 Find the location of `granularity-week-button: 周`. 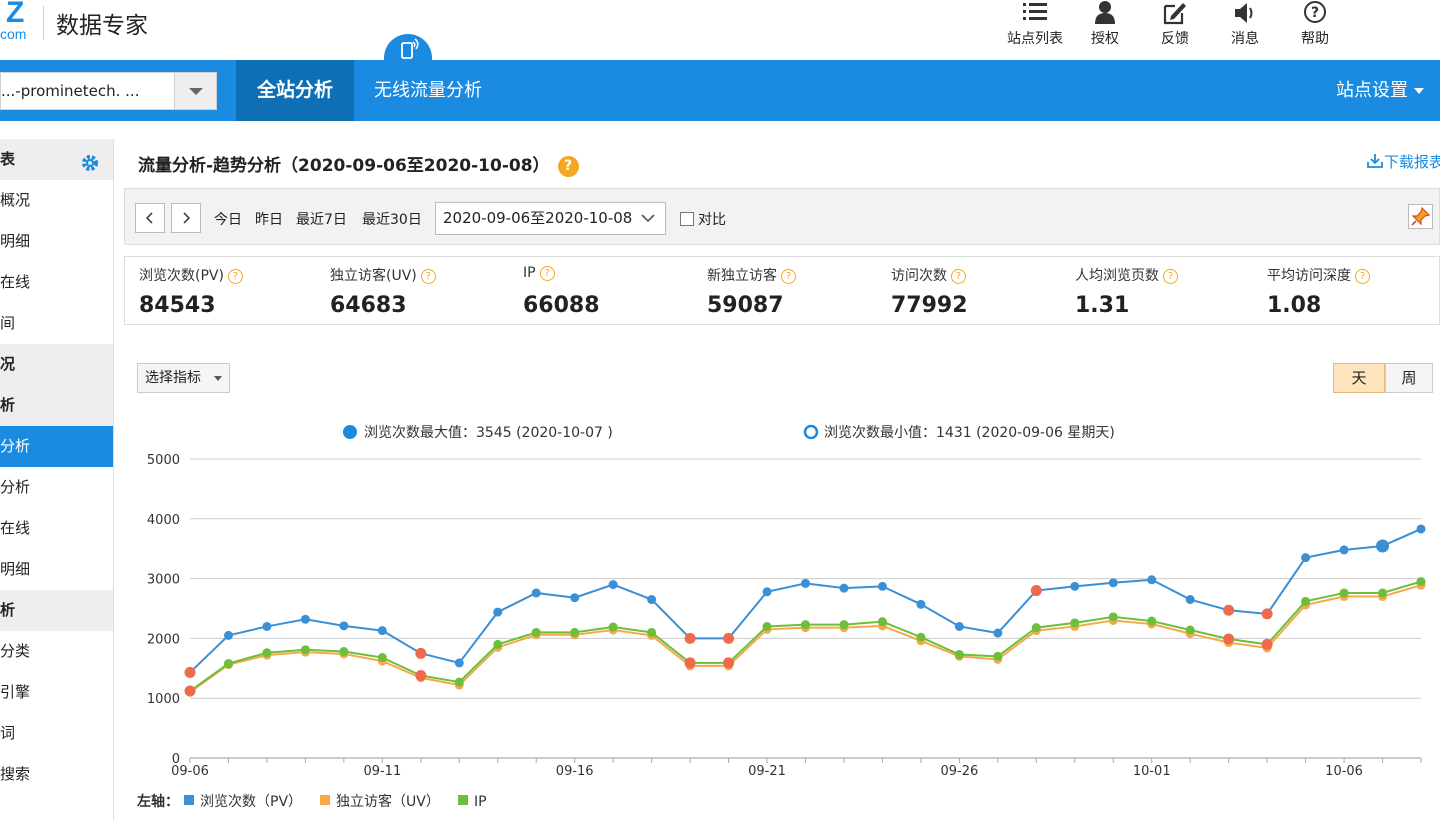

granularity-week-button: 周 is located at coordinates (1409, 378).